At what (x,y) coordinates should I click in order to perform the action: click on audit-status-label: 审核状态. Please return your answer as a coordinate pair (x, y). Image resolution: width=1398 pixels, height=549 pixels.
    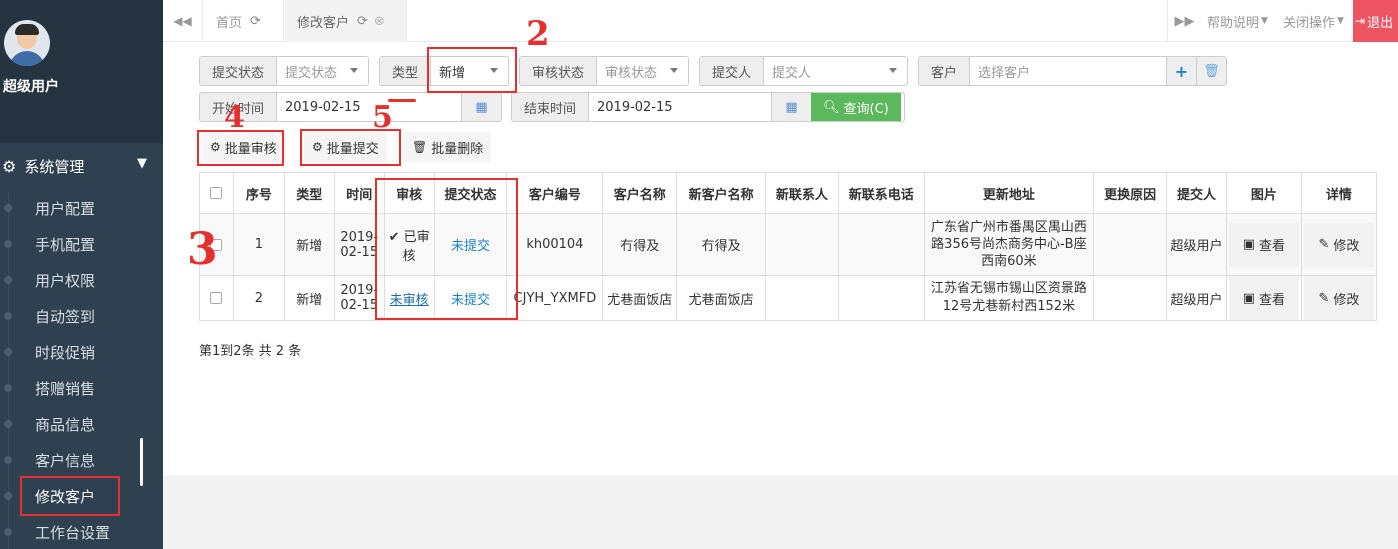
    Looking at the image, I should click on (559, 71).